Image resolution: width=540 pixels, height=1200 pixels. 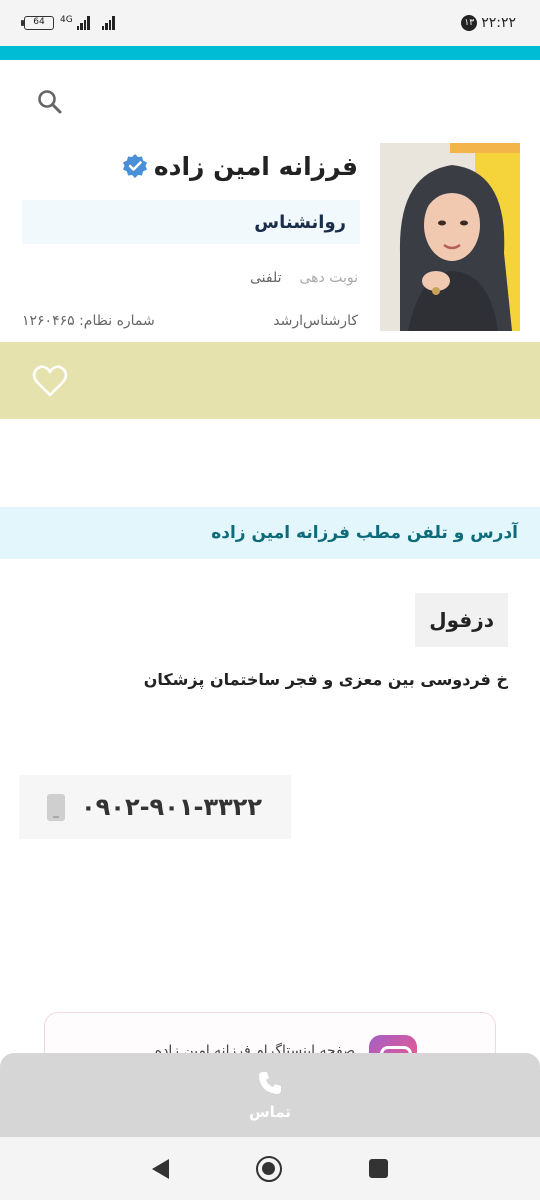 What do you see at coordinates (270, 23) in the screenshot?
I see `status-bar: 64 4G ۱۳ ۲۲:۲۲` at bounding box center [270, 23].